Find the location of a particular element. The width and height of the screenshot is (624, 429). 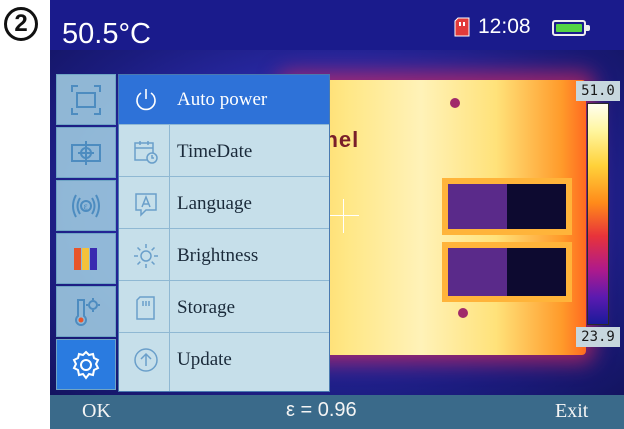

status-bar: 50.5°C 12:08 is located at coordinates (337, 25).